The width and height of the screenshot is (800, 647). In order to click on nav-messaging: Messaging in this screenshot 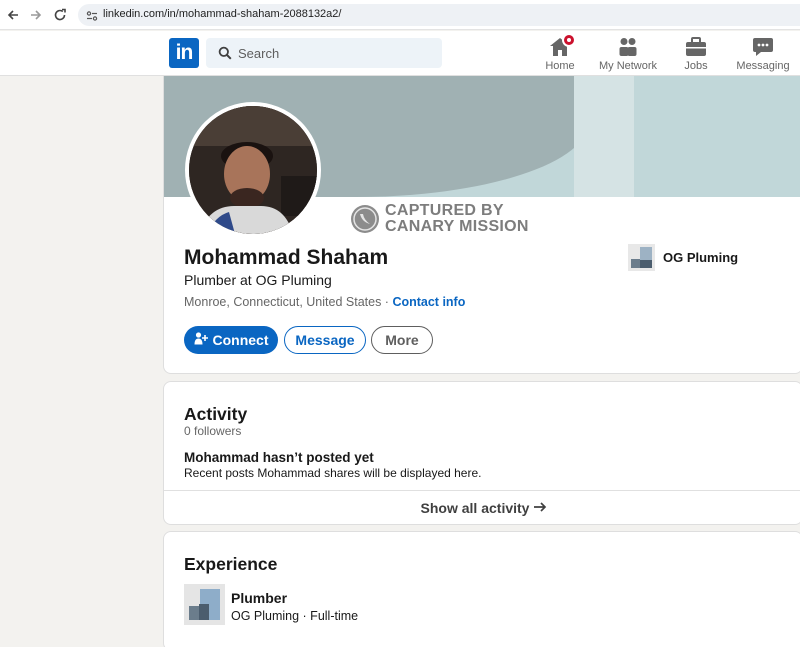, I will do `click(763, 56)`.